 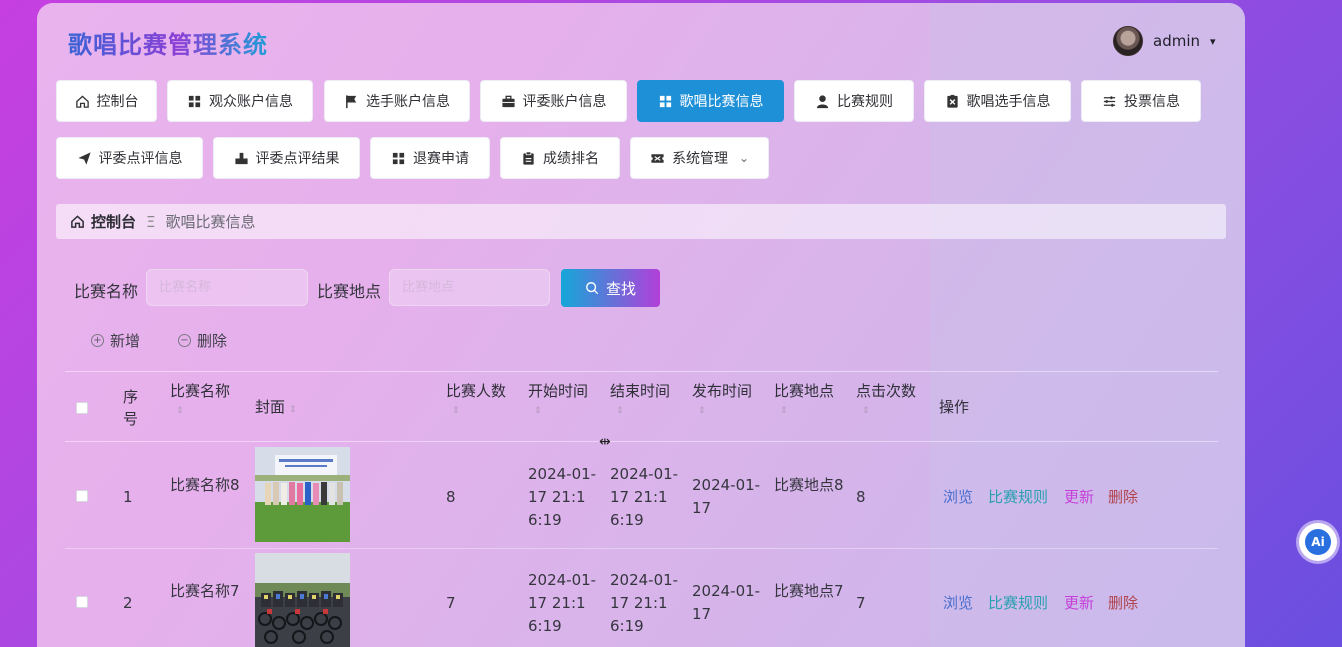 What do you see at coordinates (1008, 102) in the screenshot?
I see `nav-label: 歌唱选手信息` at bounding box center [1008, 102].